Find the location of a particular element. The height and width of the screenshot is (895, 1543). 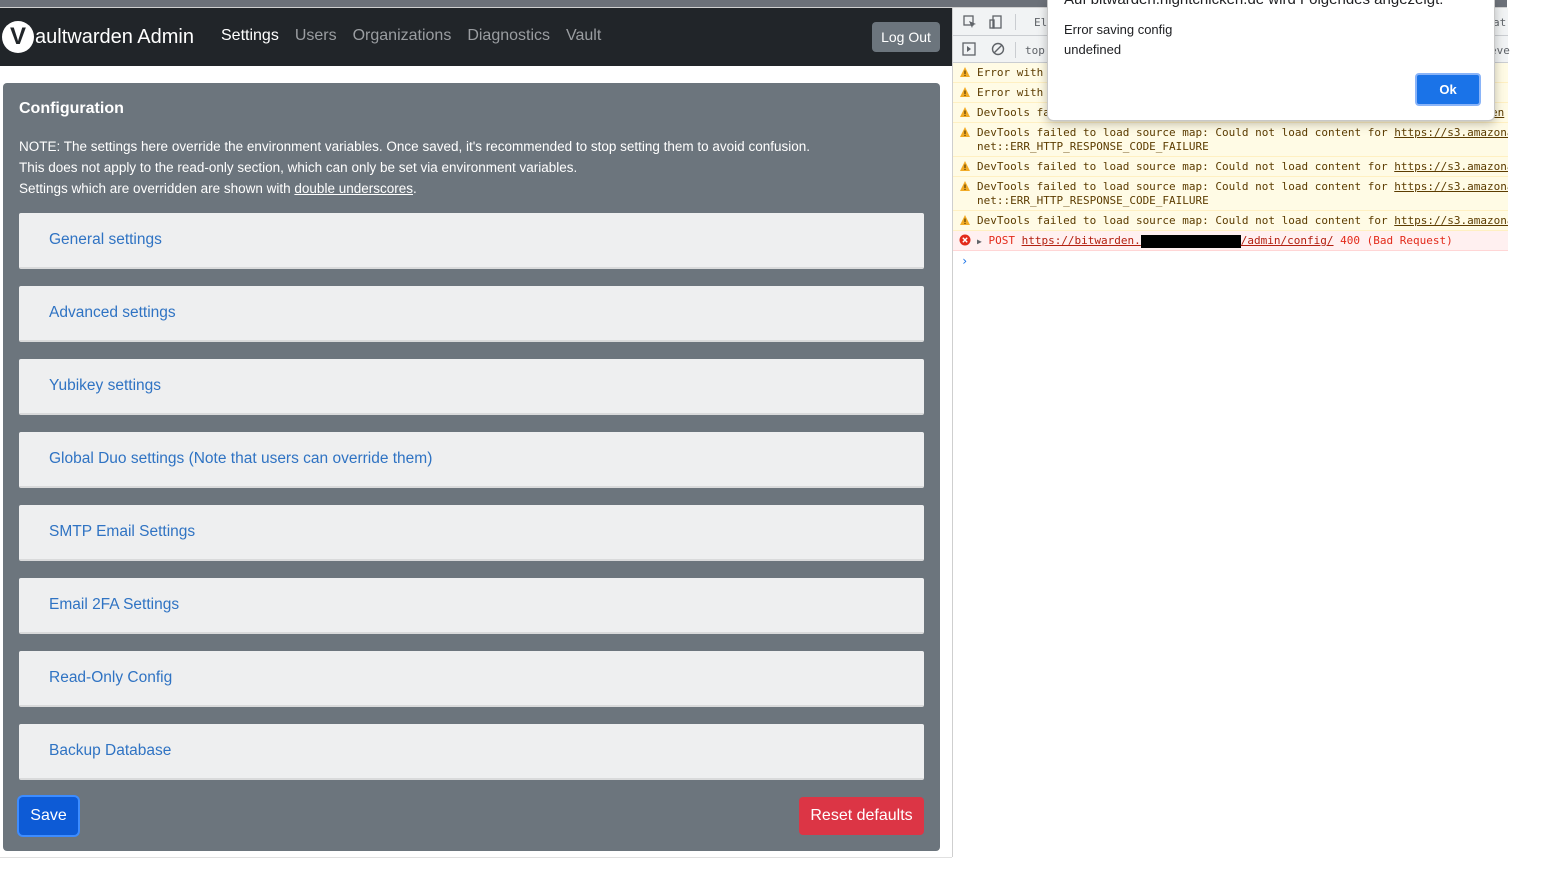

brand-title: aultwarden Admin is located at coordinates (114, 36).